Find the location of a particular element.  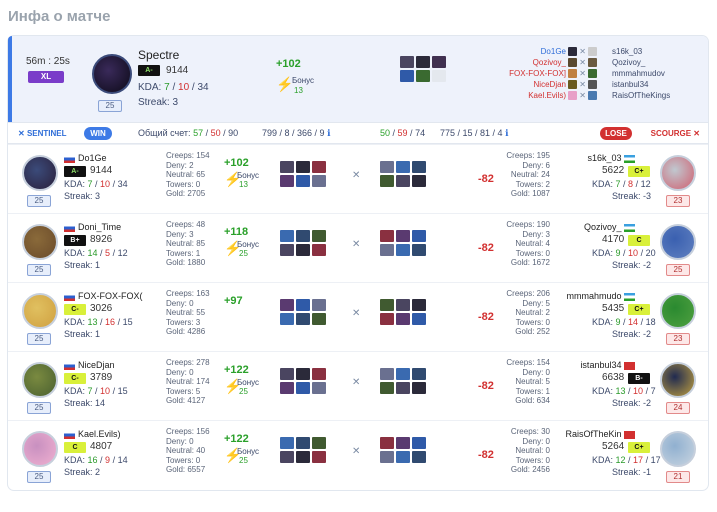

player-name: NiceDjan is located at coordinates (89, 365).